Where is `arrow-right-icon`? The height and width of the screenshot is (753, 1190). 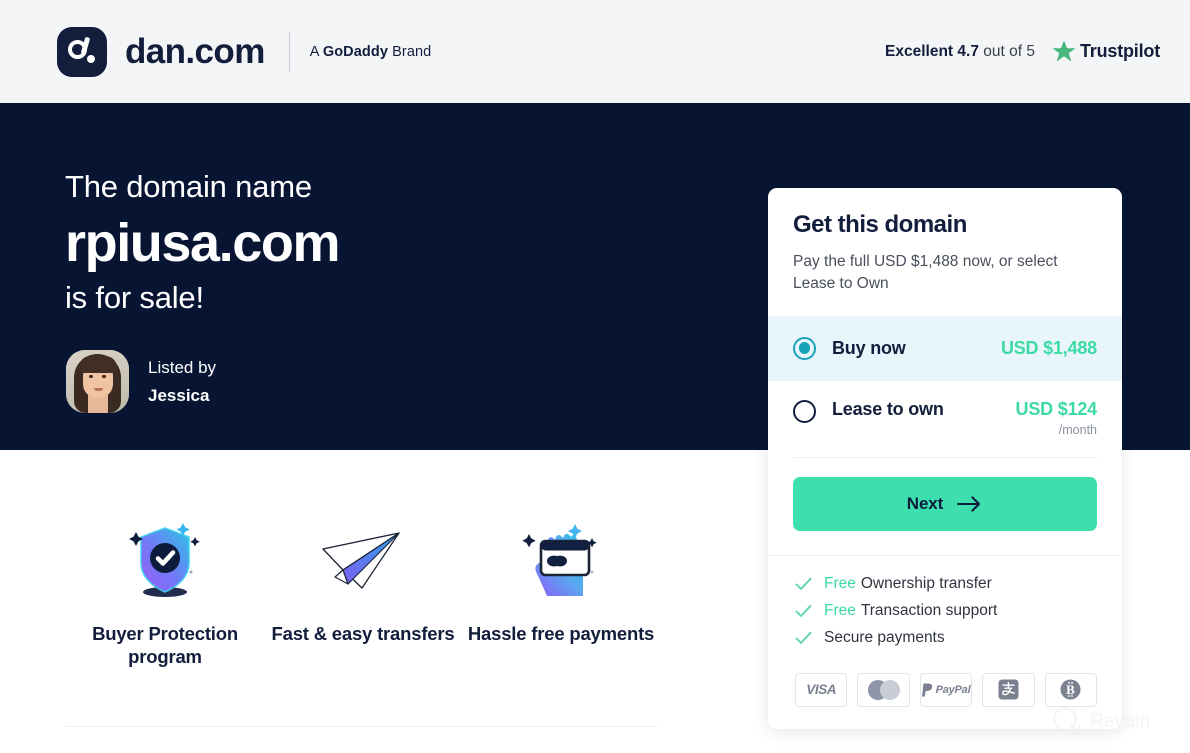 arrow-right-icon is located at coordinates (969, 504).